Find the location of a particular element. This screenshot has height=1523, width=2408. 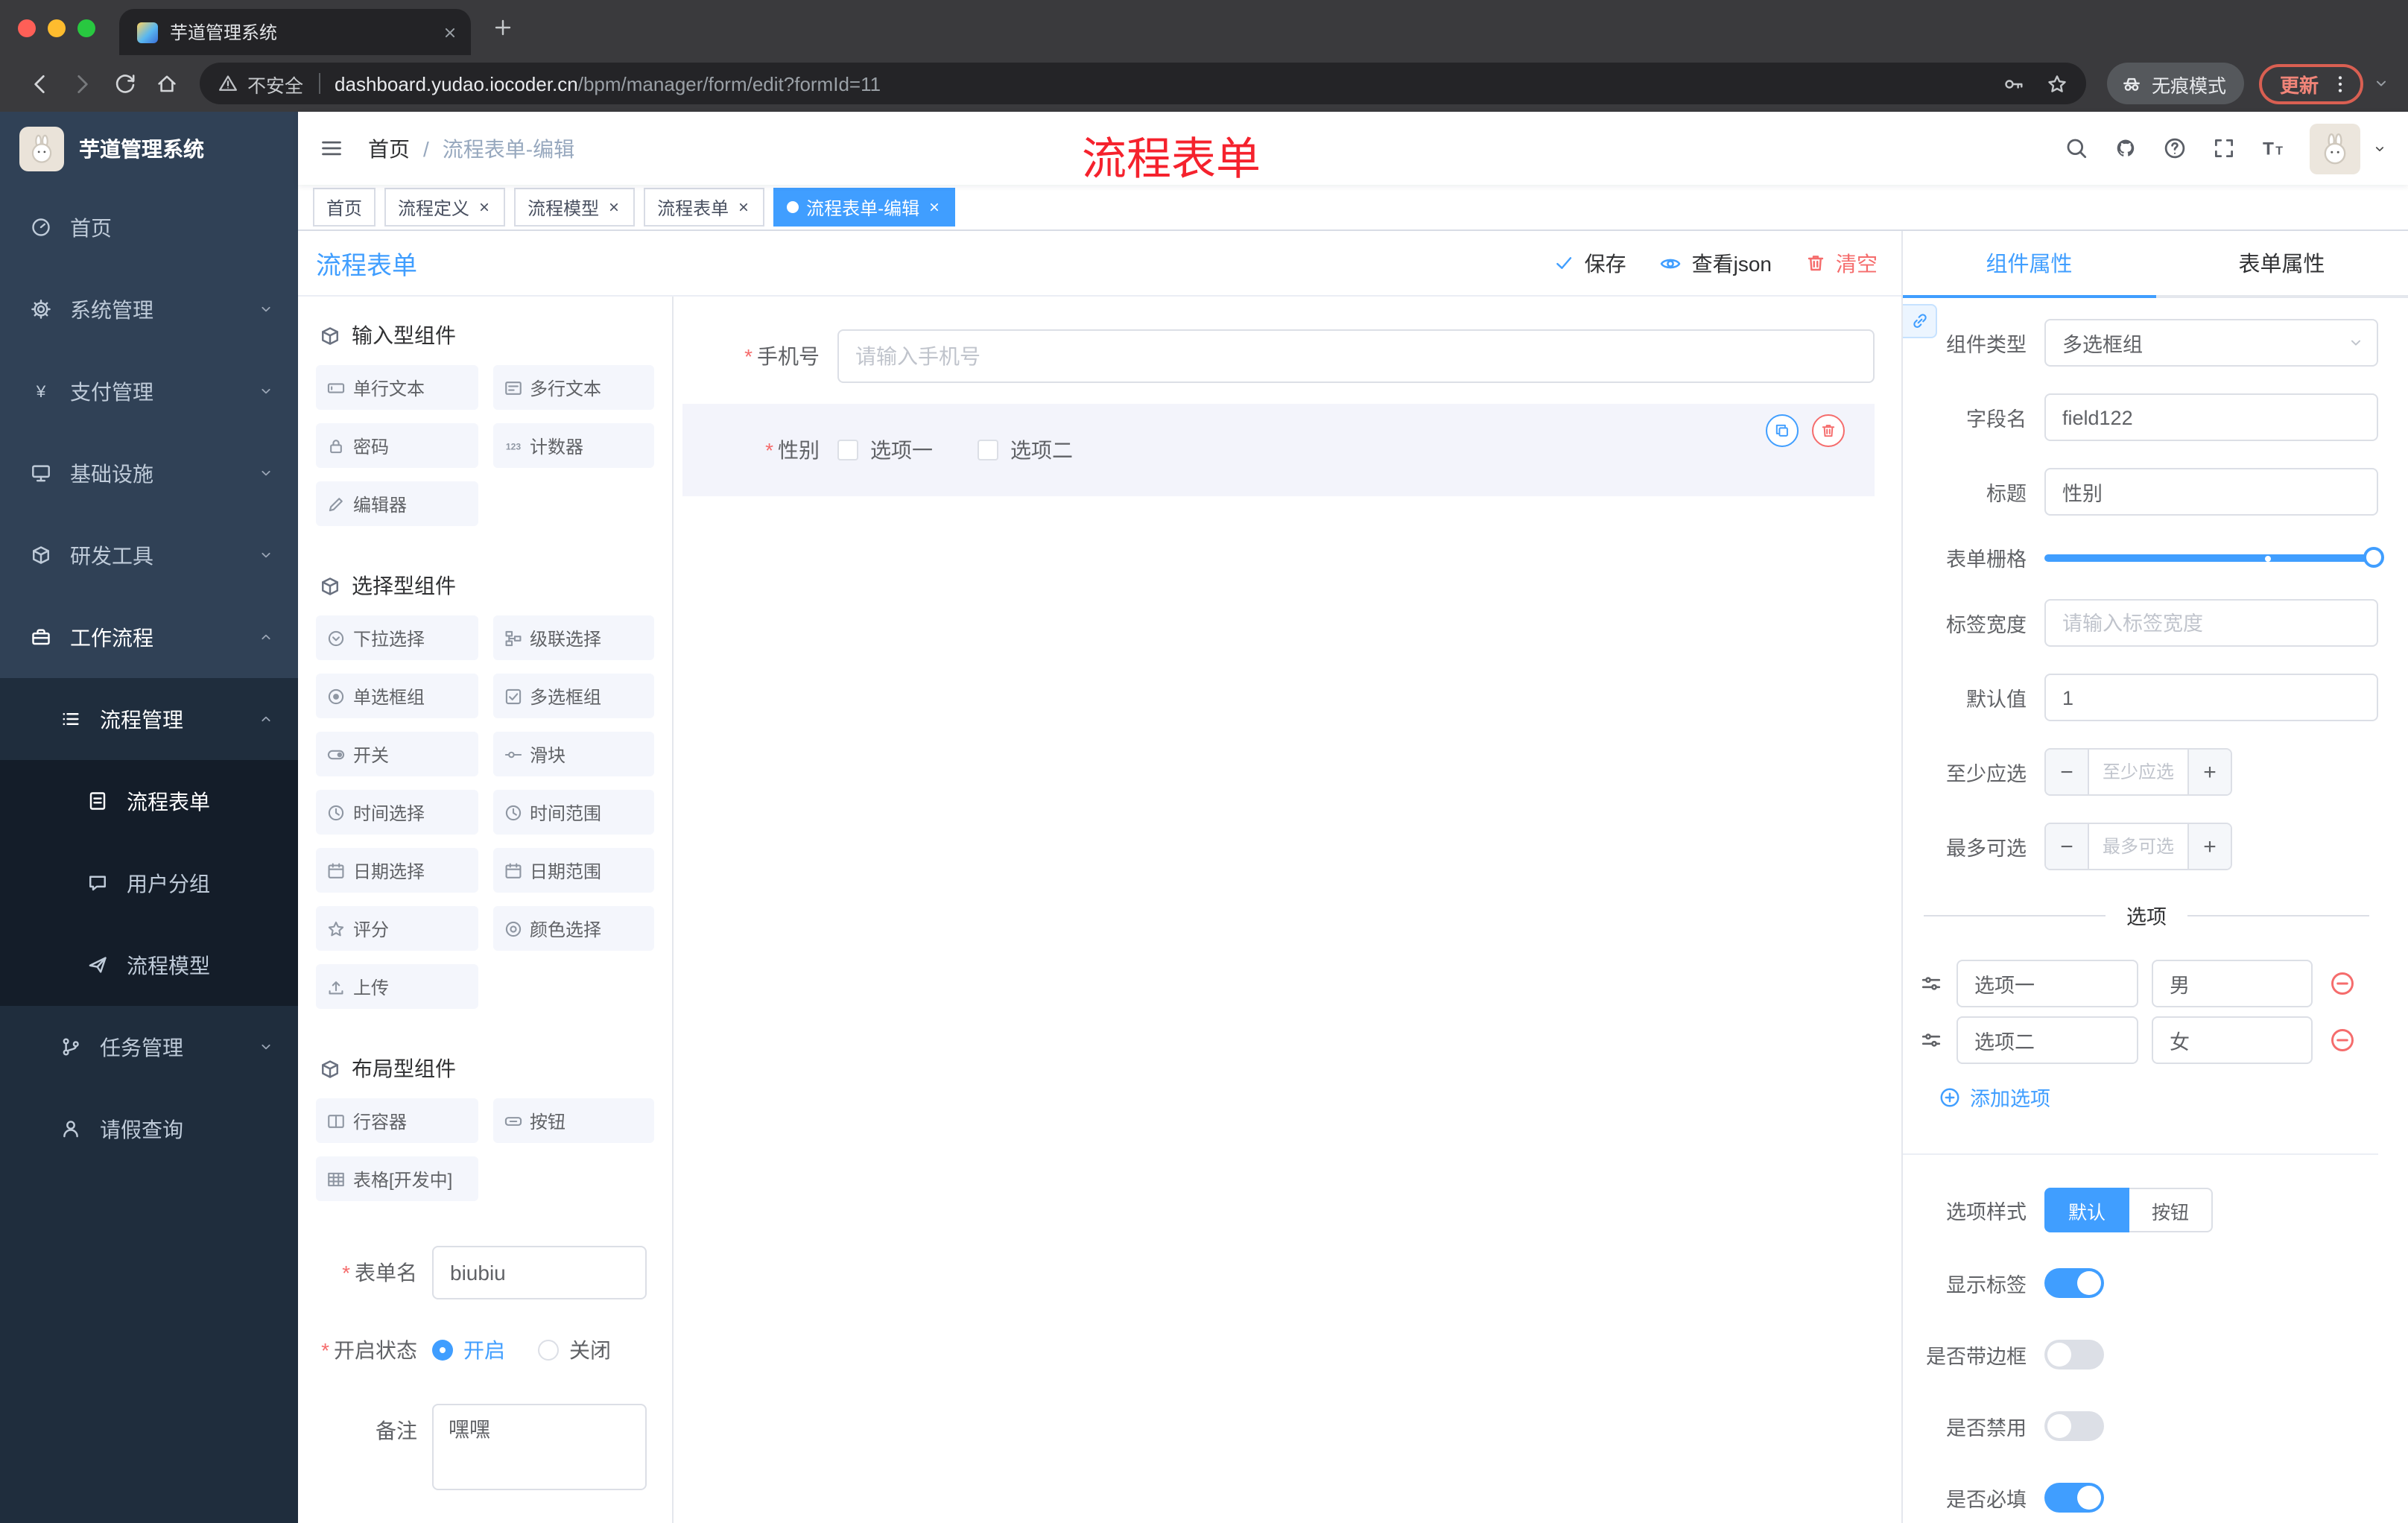

style-default-button: 默认 is located at coordinates (2087, 1210).